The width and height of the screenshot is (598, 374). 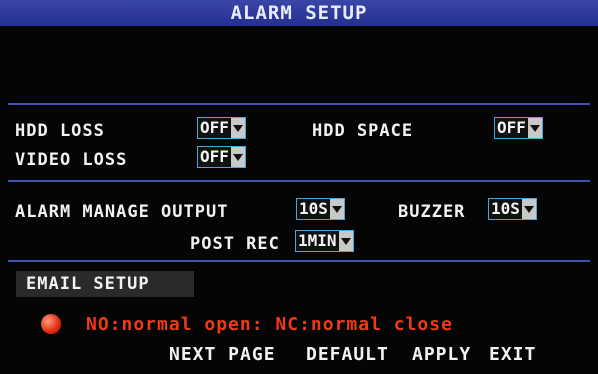 What do you see at coordinates (71, 160) in the screenshot?
I see `video-loss-label: VIDEO LOSS` at bounding box center [71, 160].